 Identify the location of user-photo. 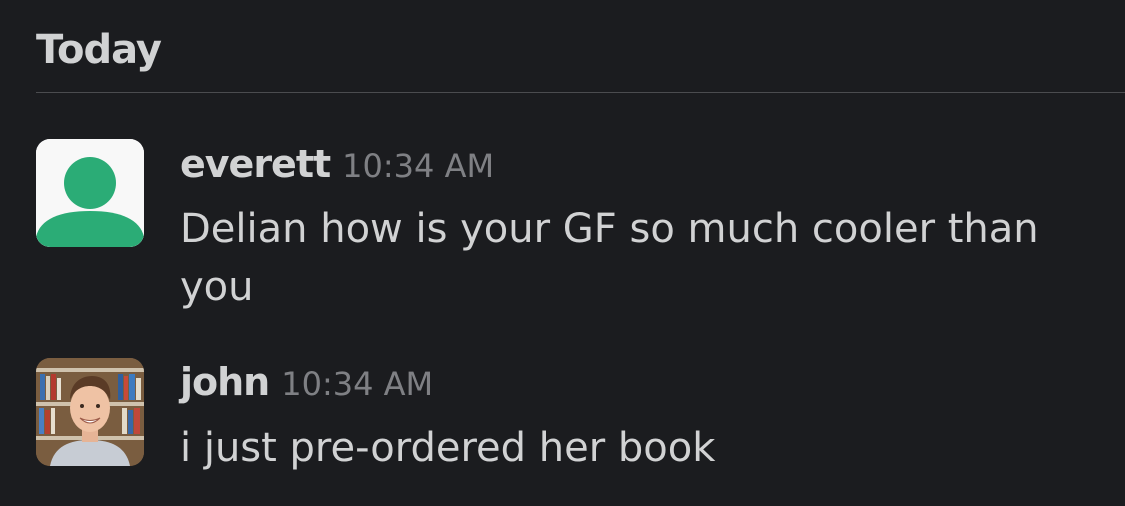
(90, 412).